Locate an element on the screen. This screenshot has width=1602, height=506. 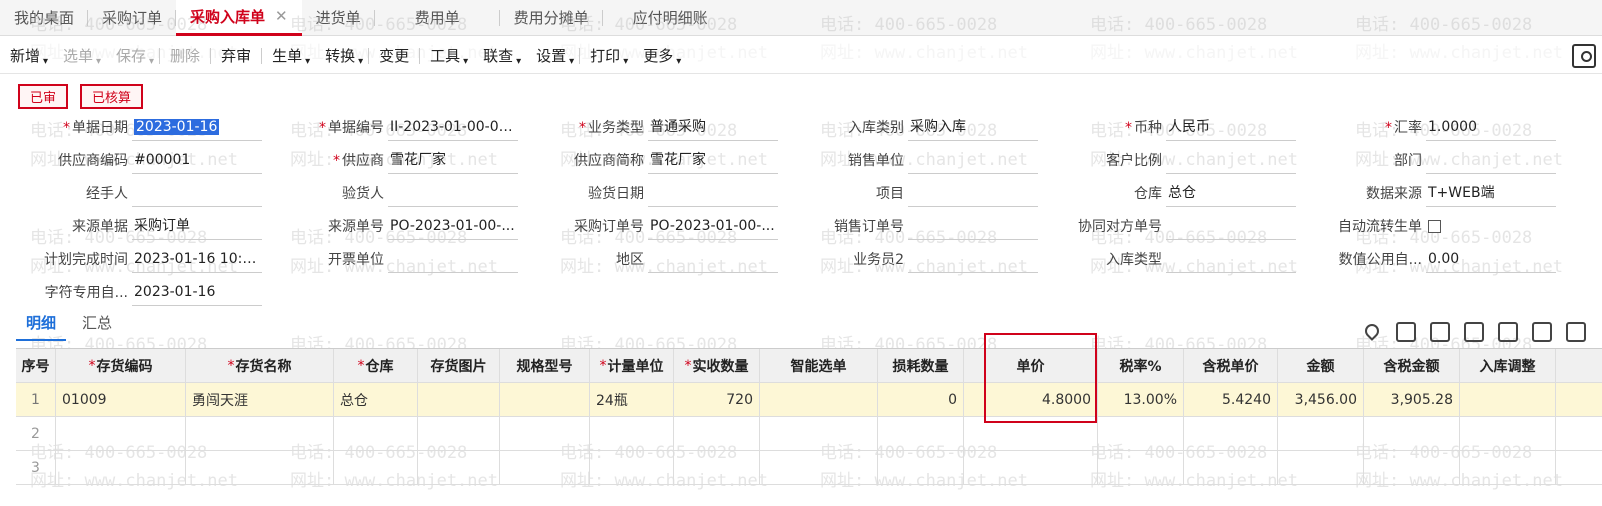
cell-unit: 24瓶 is located at coordinates (632, 399).